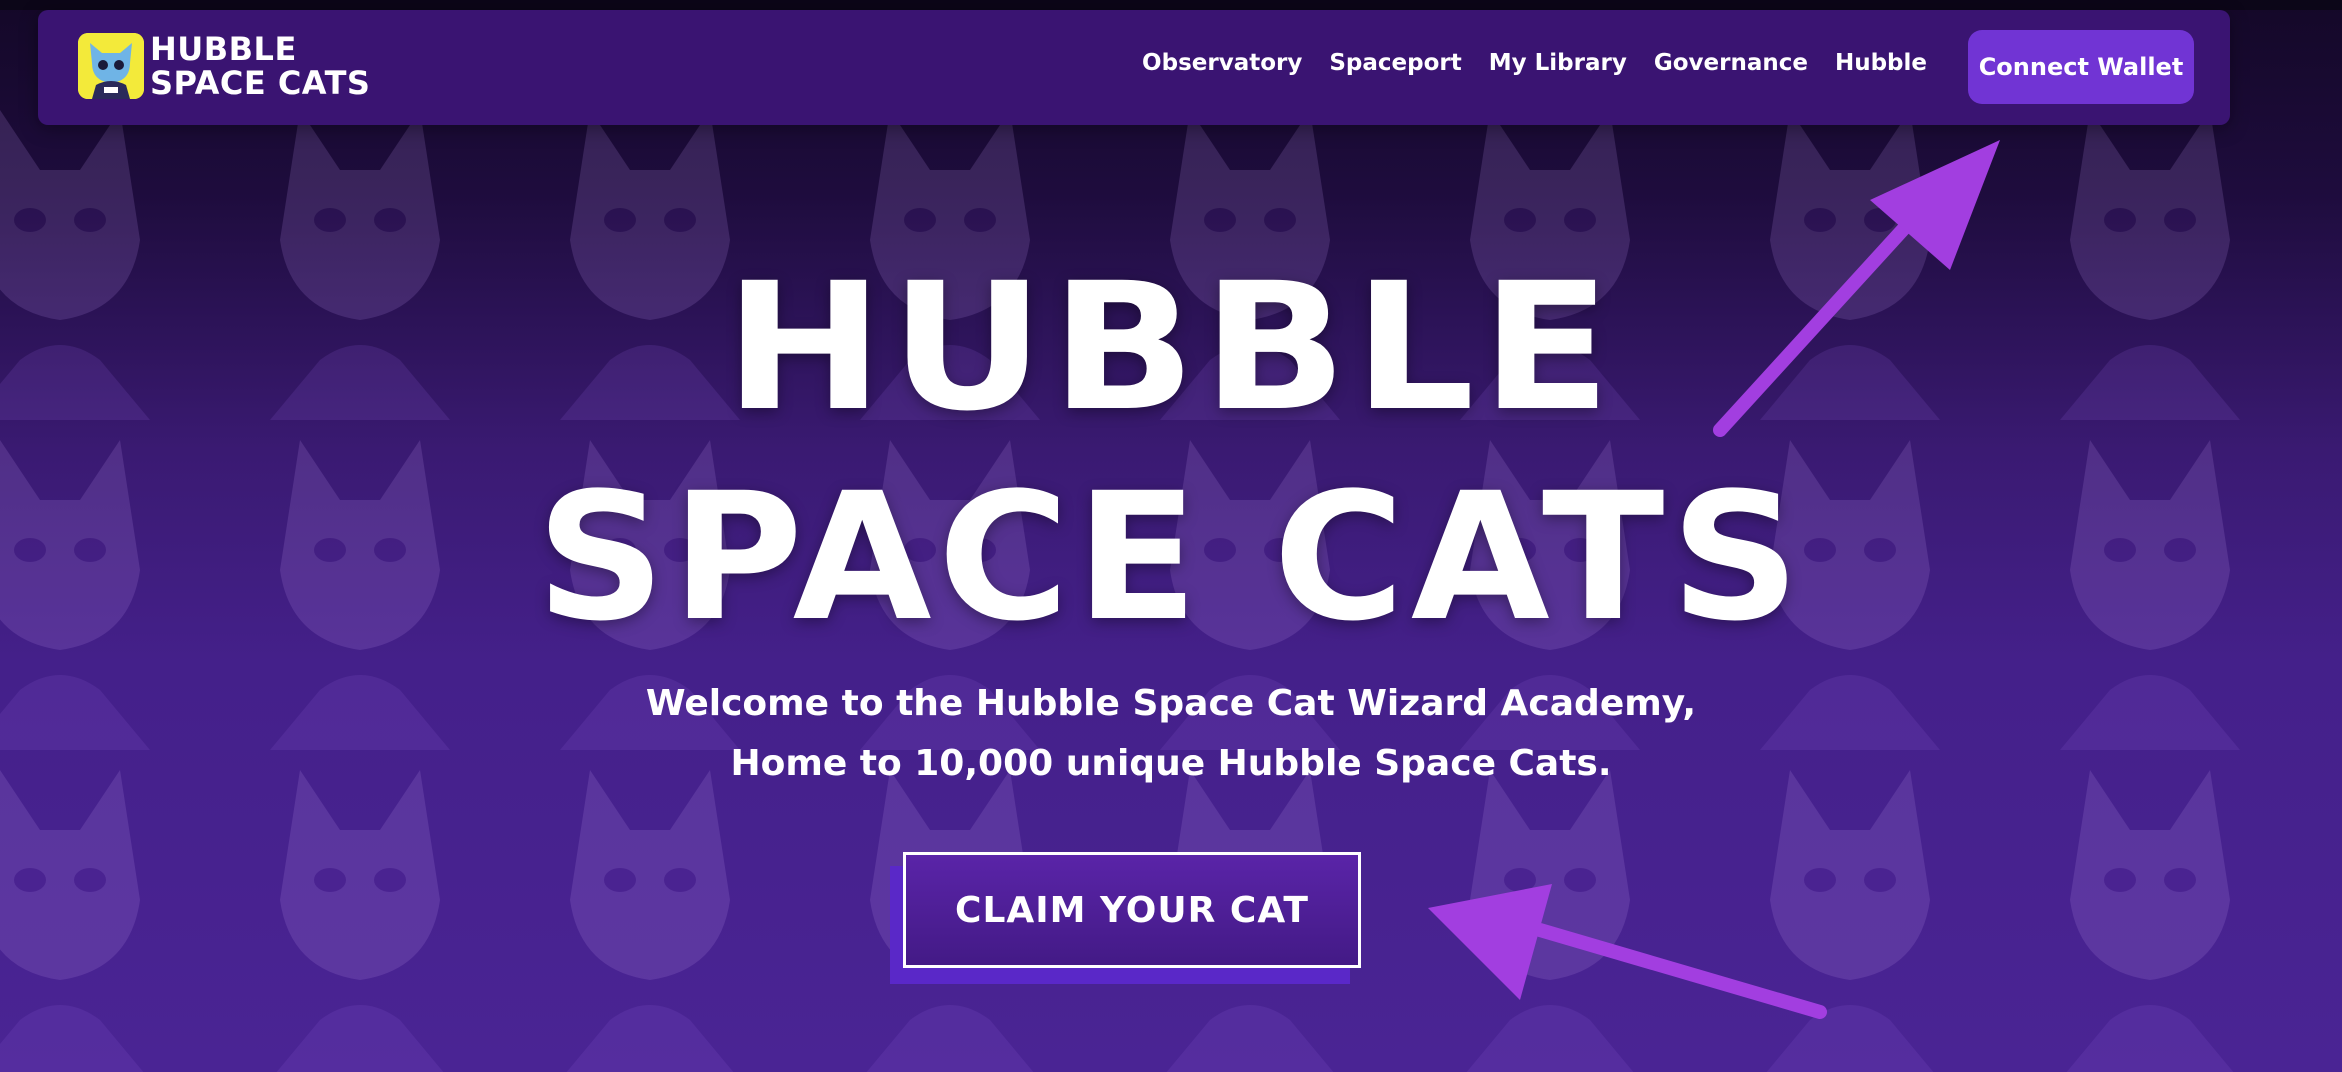  Describe the element at coordinates (1627, 951) in the screenshot. I see `arrow-to-claim-button` at that location.